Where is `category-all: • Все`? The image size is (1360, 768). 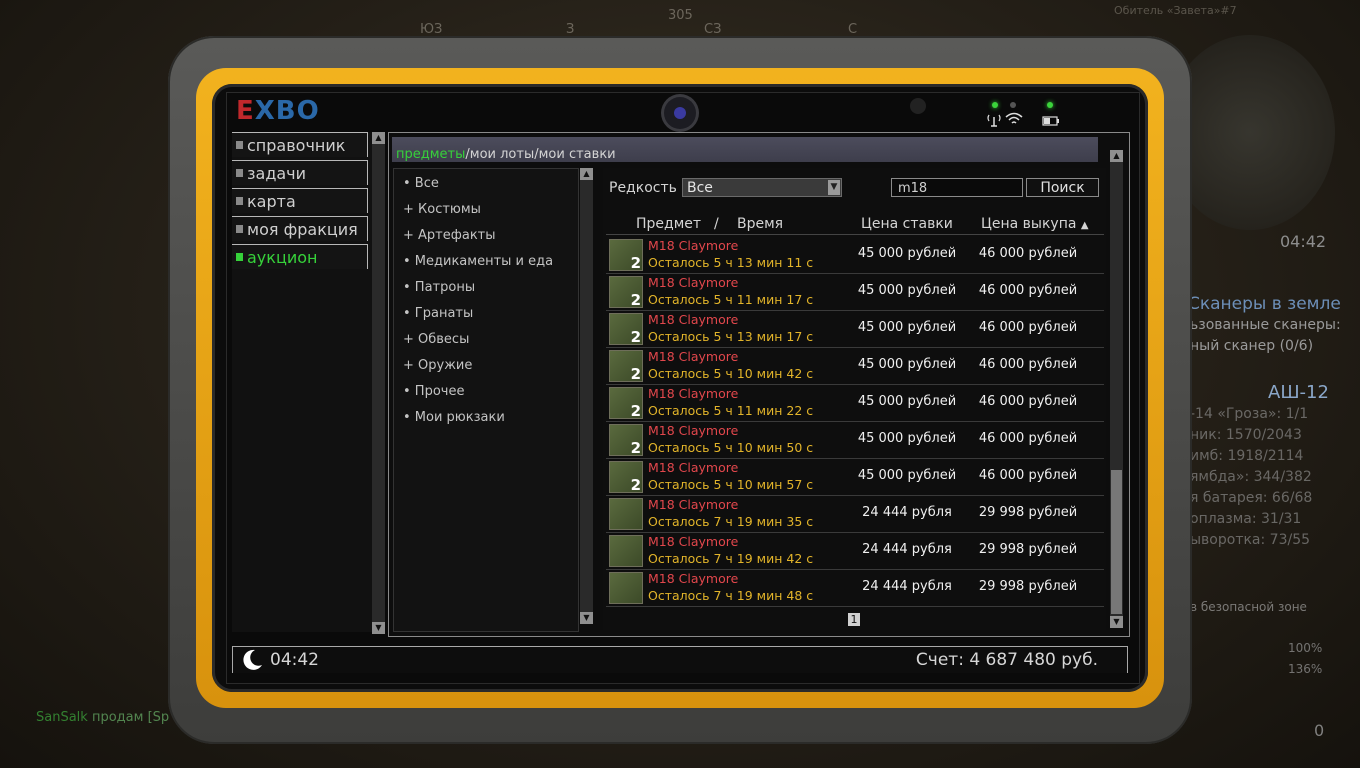
category-all: • Все is located at coordinates (421, 183).